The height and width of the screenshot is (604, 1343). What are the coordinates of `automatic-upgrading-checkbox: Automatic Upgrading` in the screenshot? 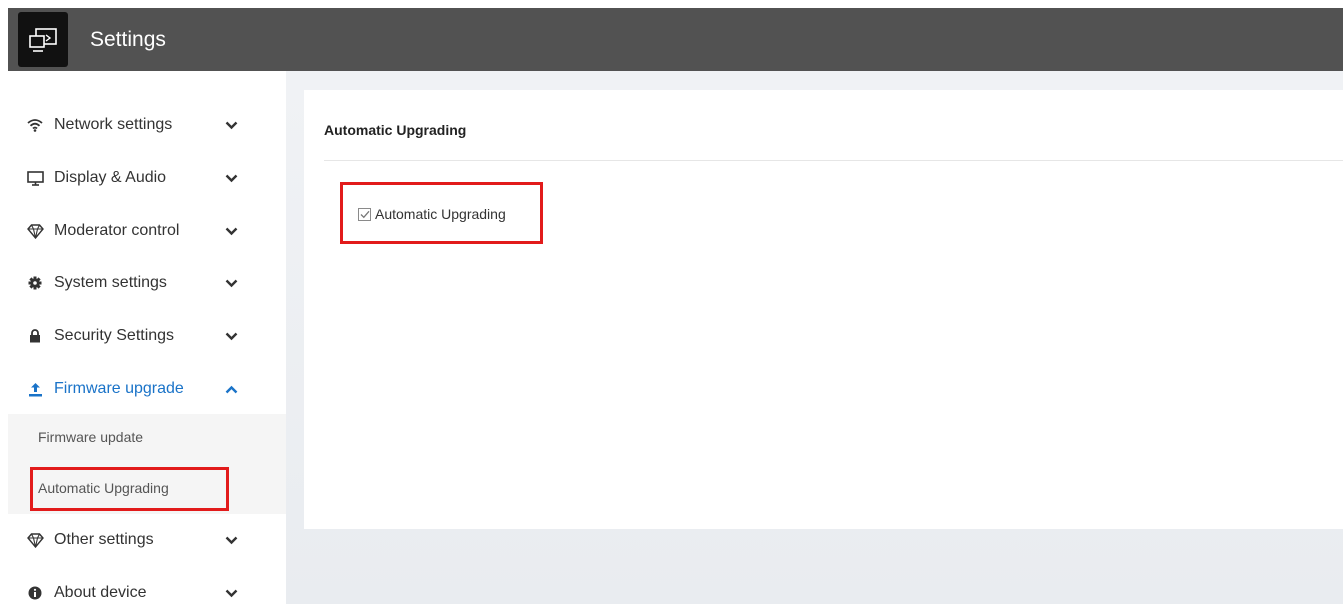 It's located at (432, 214).